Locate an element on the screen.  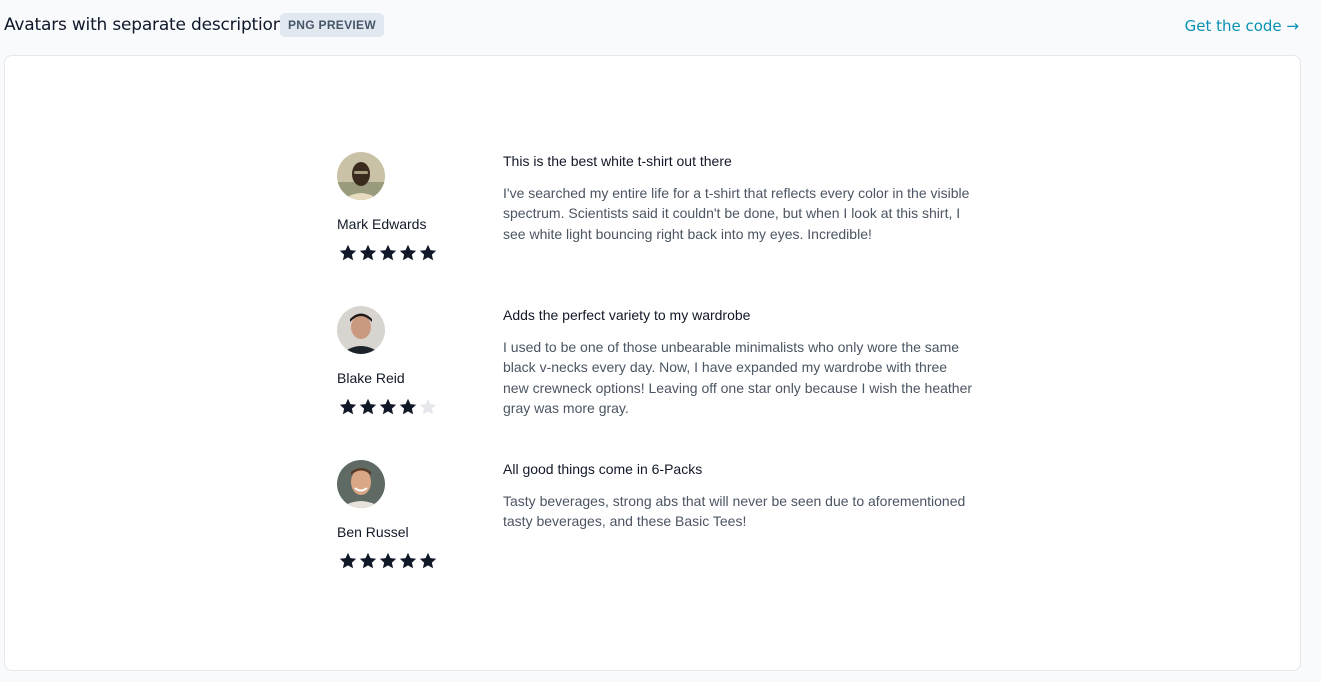
review-headline: All good things come in 6-Packs is located at coordinates (603, 469).